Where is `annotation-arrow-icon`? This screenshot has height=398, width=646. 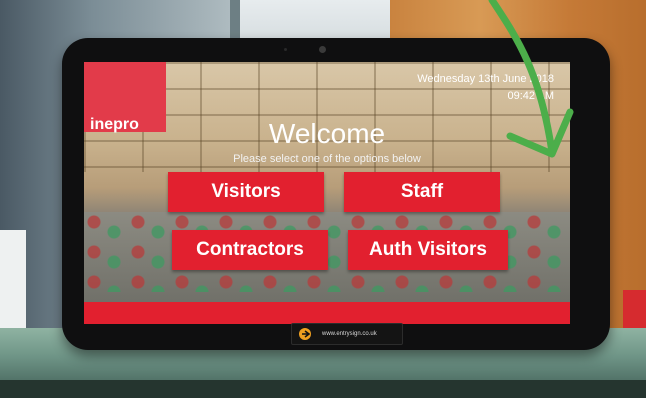
annotation-arrow-icon is located at coordinates (531, 79).